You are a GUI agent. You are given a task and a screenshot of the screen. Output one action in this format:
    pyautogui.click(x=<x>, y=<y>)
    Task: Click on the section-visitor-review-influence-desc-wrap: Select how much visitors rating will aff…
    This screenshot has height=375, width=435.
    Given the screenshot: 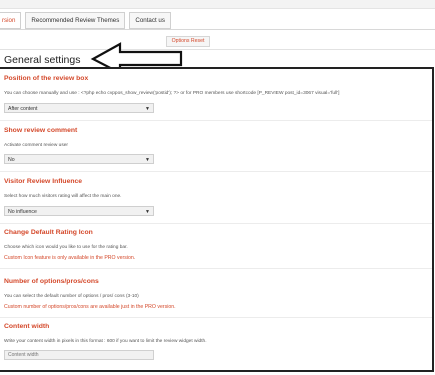 What is the action you would take?
    pyautogui.click(x=63, y=196)
    